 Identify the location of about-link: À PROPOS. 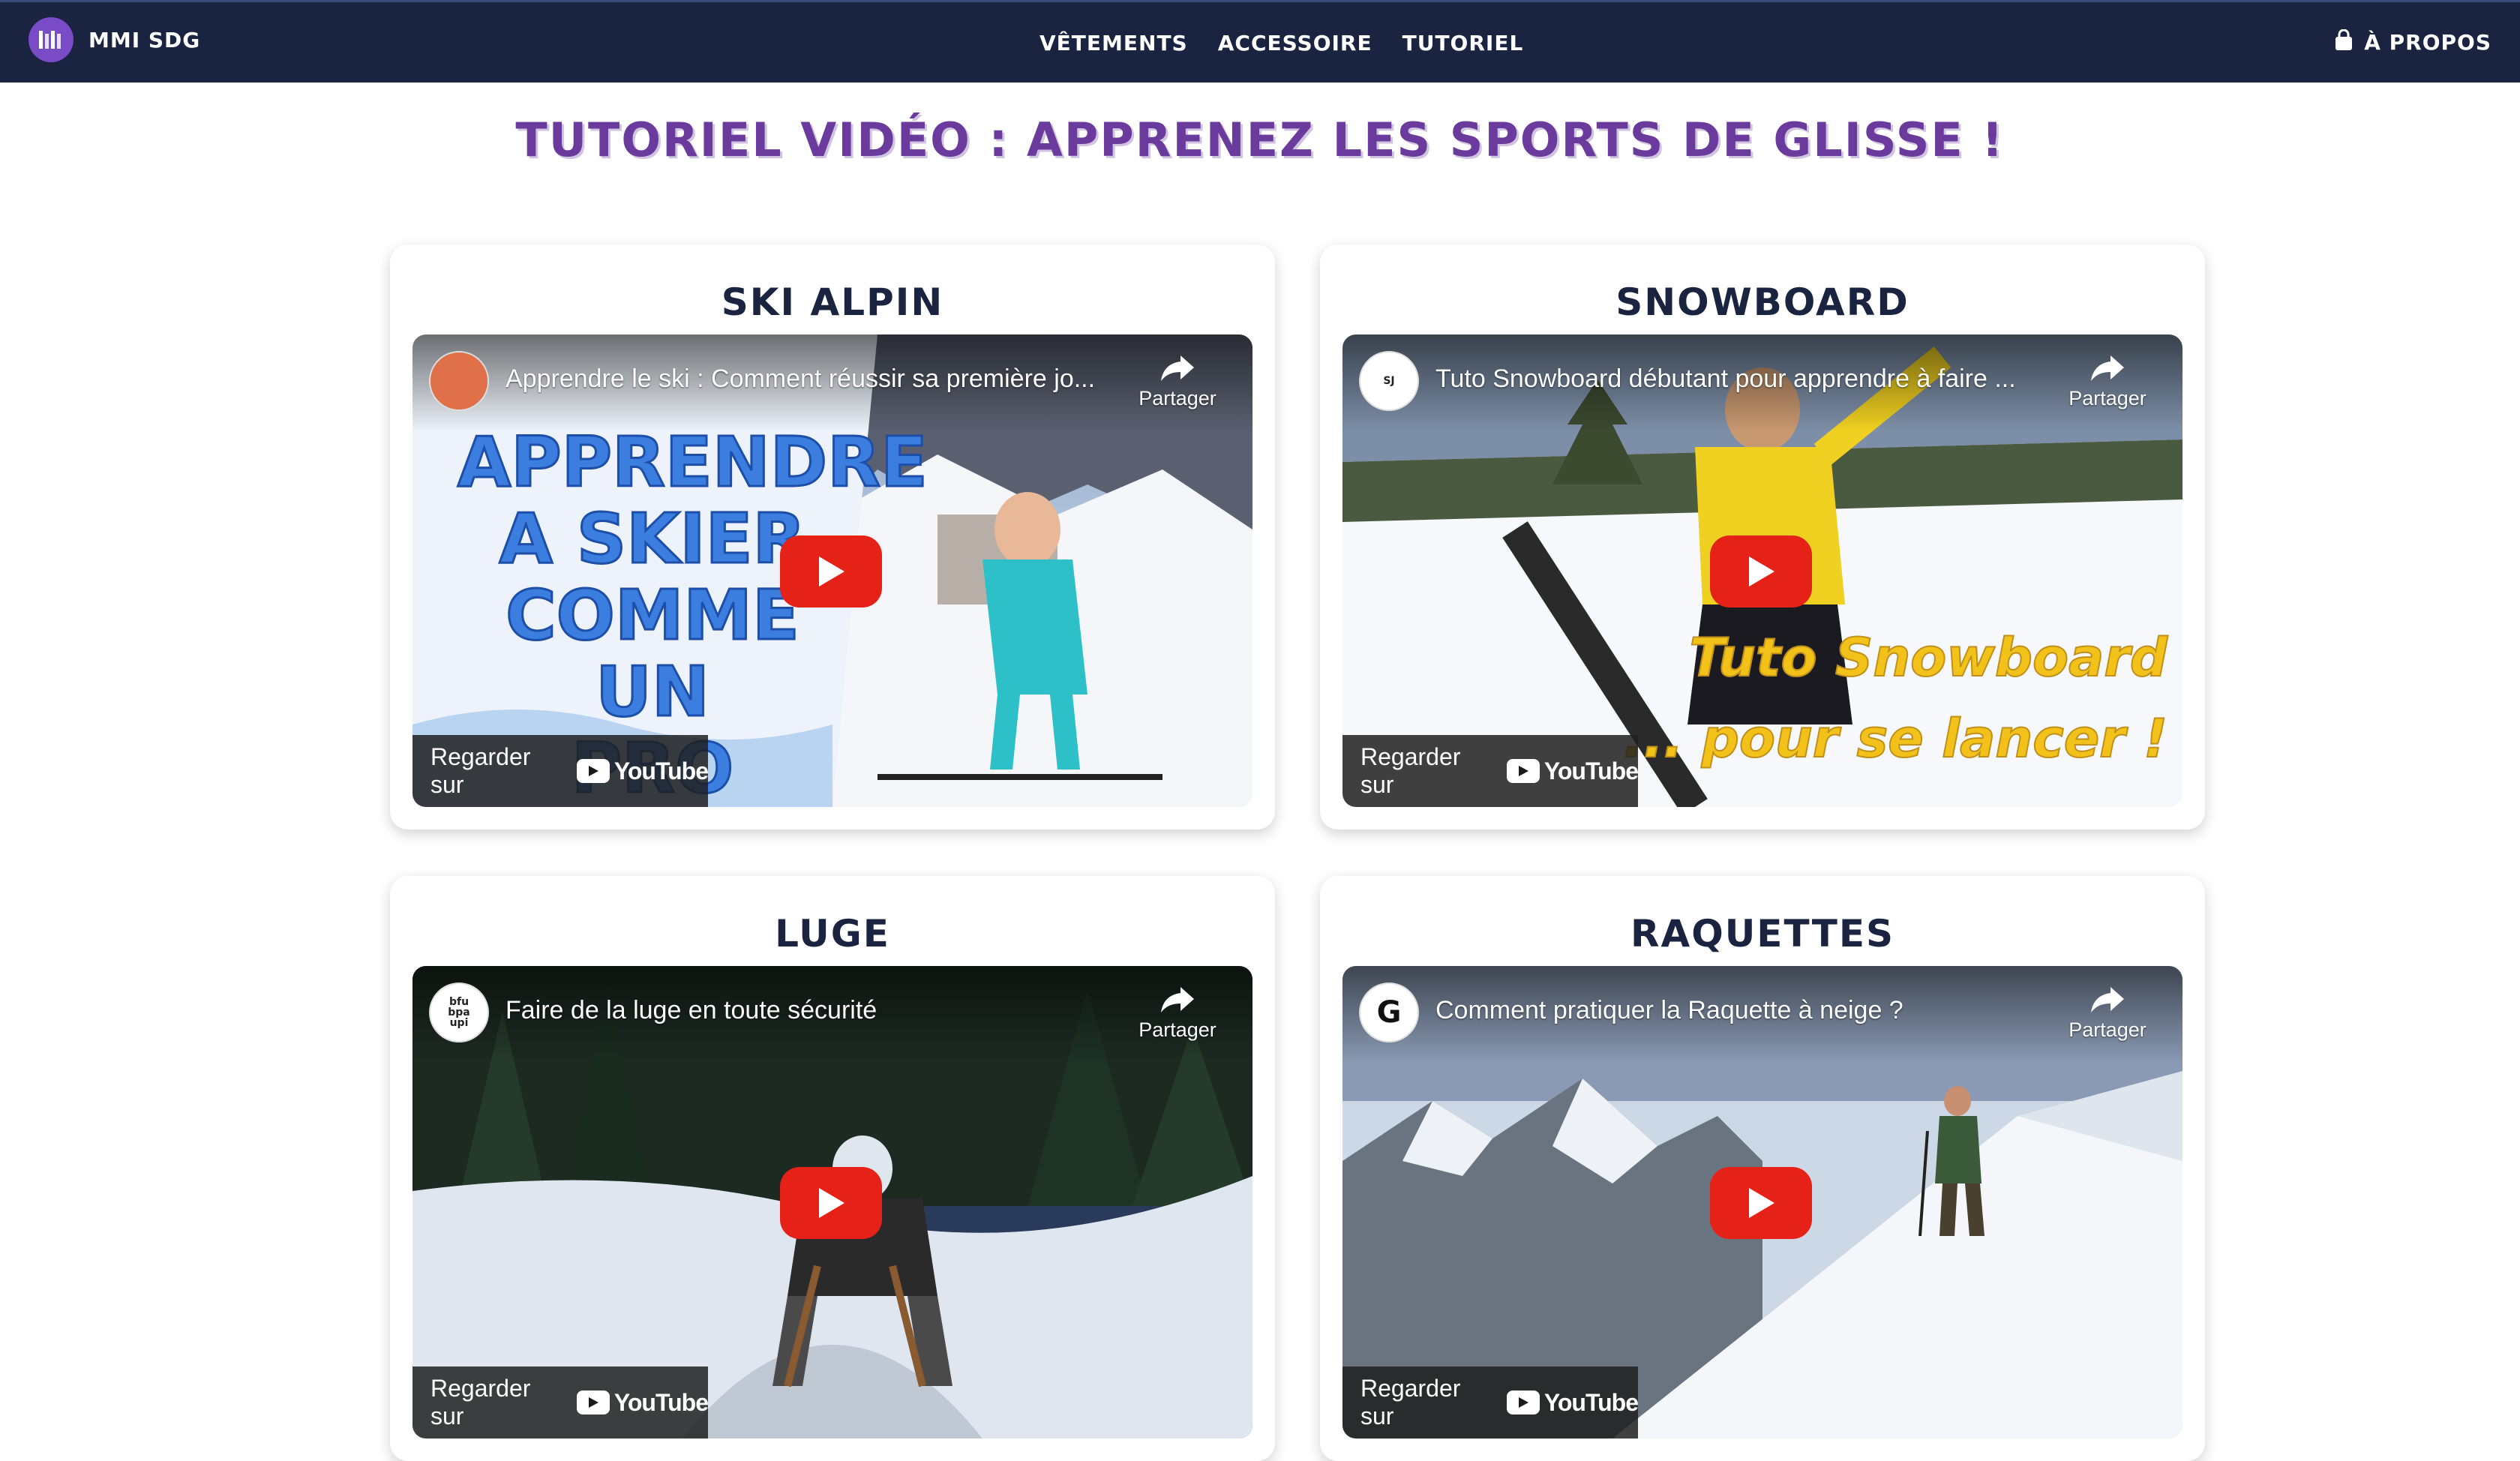
(2413, 41).